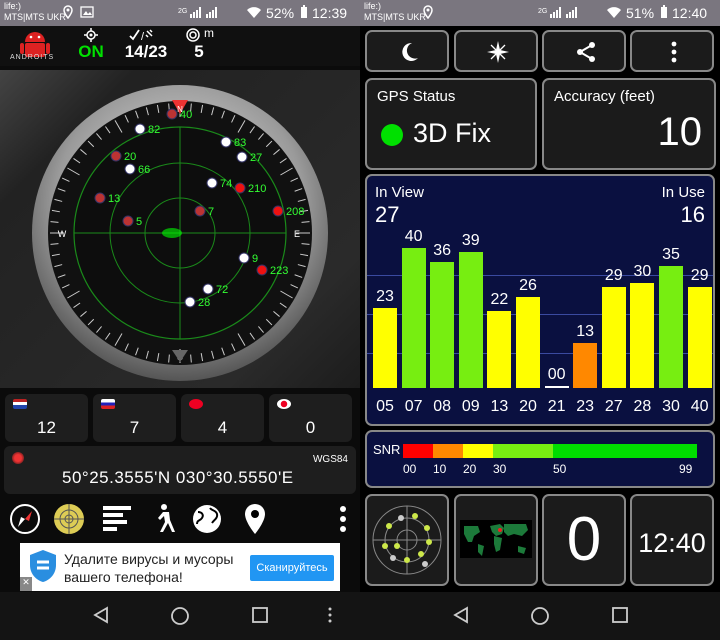 The width and height of the screenshot is (720, 640). What do you see at coordinates (540, 459) in the screenshot?
I see `snr-legend: SNR 00 10 20 30 50 99` at bounding box center [540, 459].